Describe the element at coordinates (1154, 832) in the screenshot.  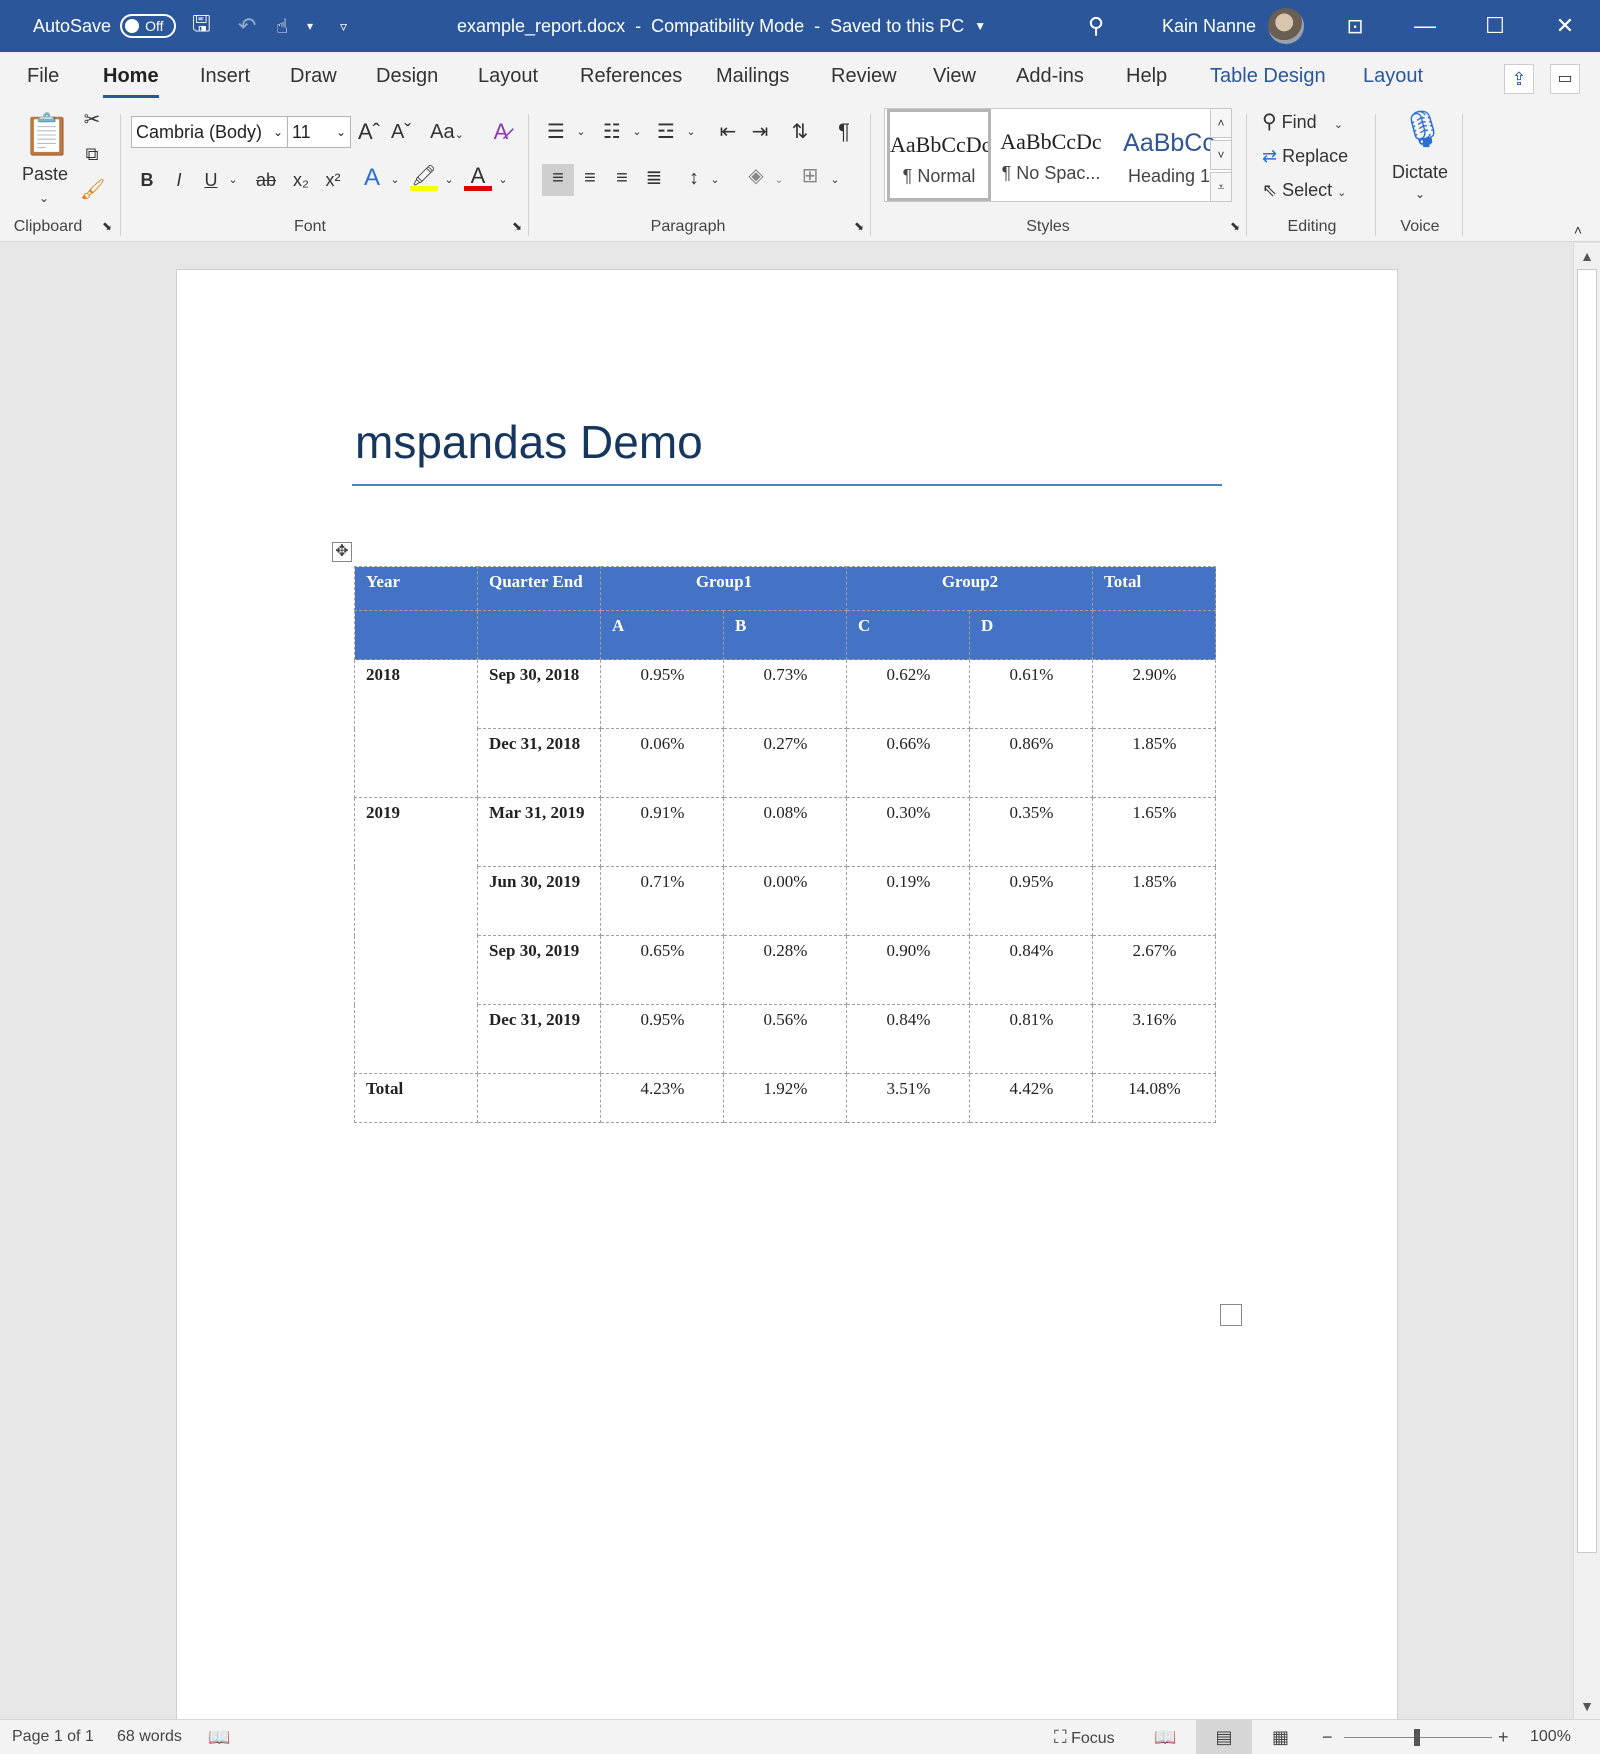
I see `total-cell: 1.65%` at that location.